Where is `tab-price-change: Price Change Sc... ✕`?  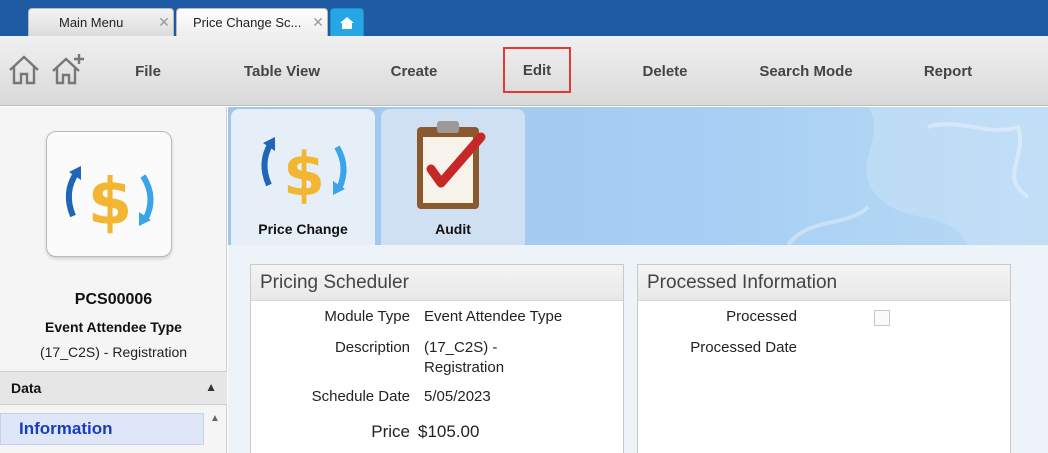
tab-price-change: Price Change Sc... ✕ is located at coordinates (252, 22).